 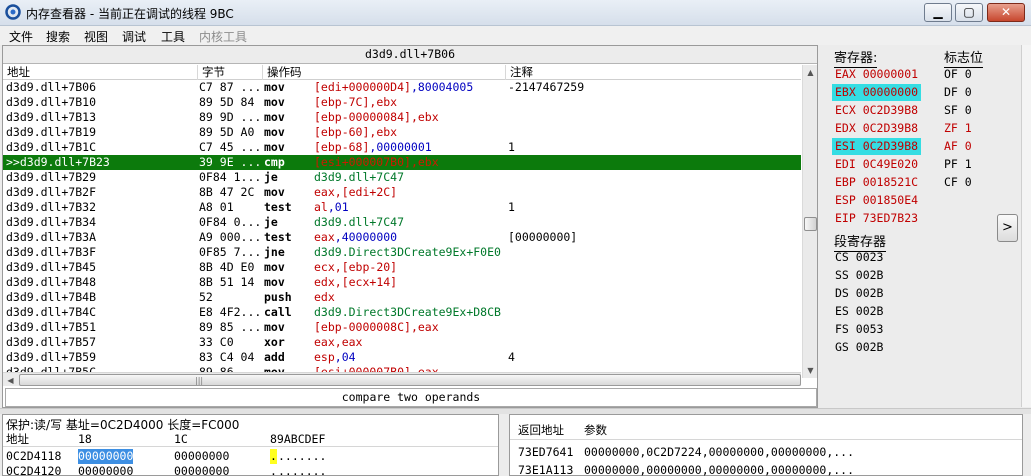 What do you see at coordinates (1007, 228) in the screenshot?
I see `expand-button: >` at bounding box center [1007, 228].